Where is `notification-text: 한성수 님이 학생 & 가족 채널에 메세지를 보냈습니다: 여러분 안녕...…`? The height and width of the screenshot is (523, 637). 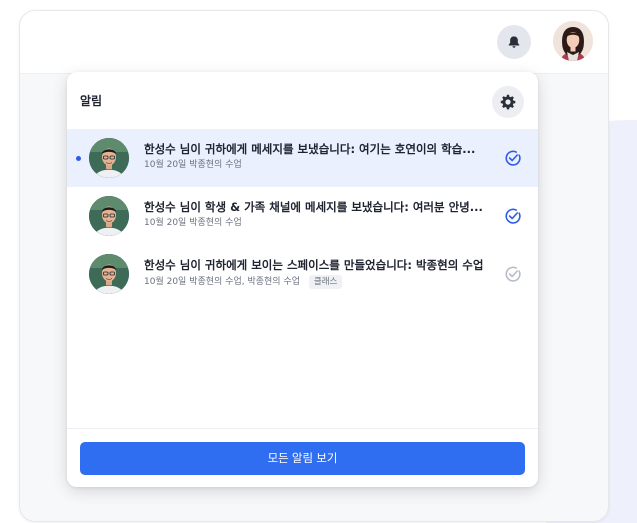 notification-text: 한성수 님이 학생 & 가족 채널에 메세지를 보냈습니다: 여러분 안녕...… is located at coordinates (318, 214).